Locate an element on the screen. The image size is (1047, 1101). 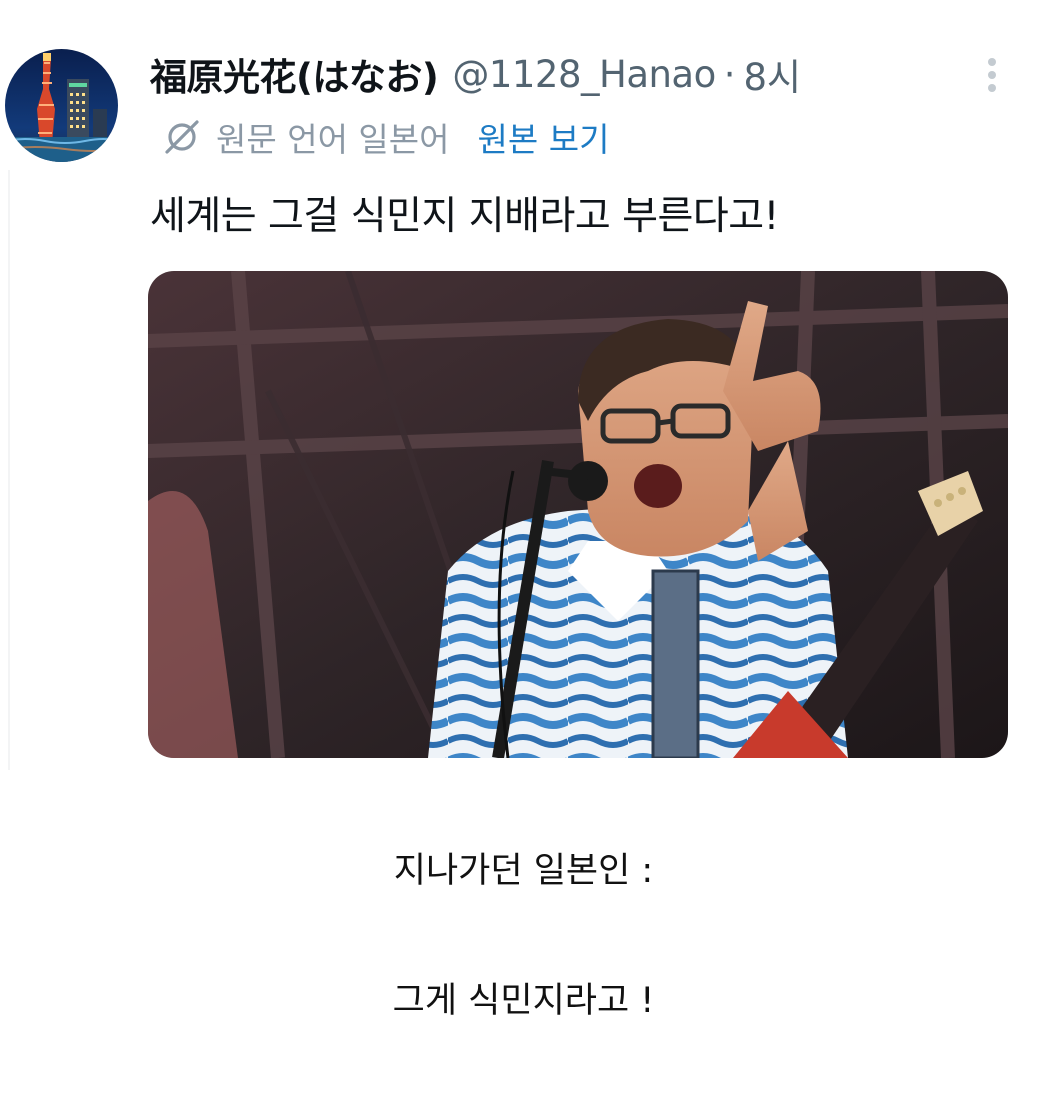
display-name: 福原光花(はなお) is located at coordinates (294, 74).